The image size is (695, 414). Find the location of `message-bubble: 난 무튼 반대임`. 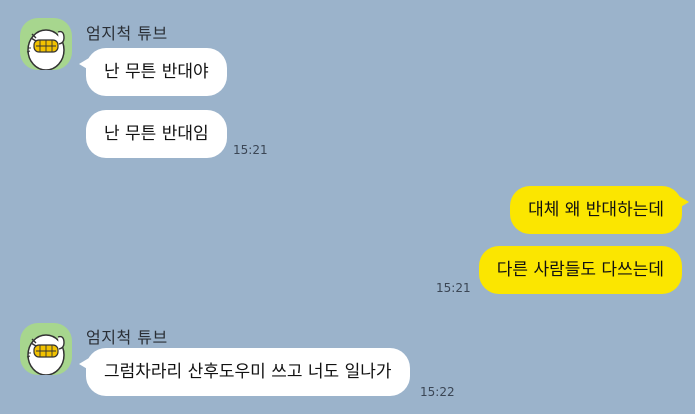

message-bubble: 난 무튼 반대임 is located at coordinates (156, 134).